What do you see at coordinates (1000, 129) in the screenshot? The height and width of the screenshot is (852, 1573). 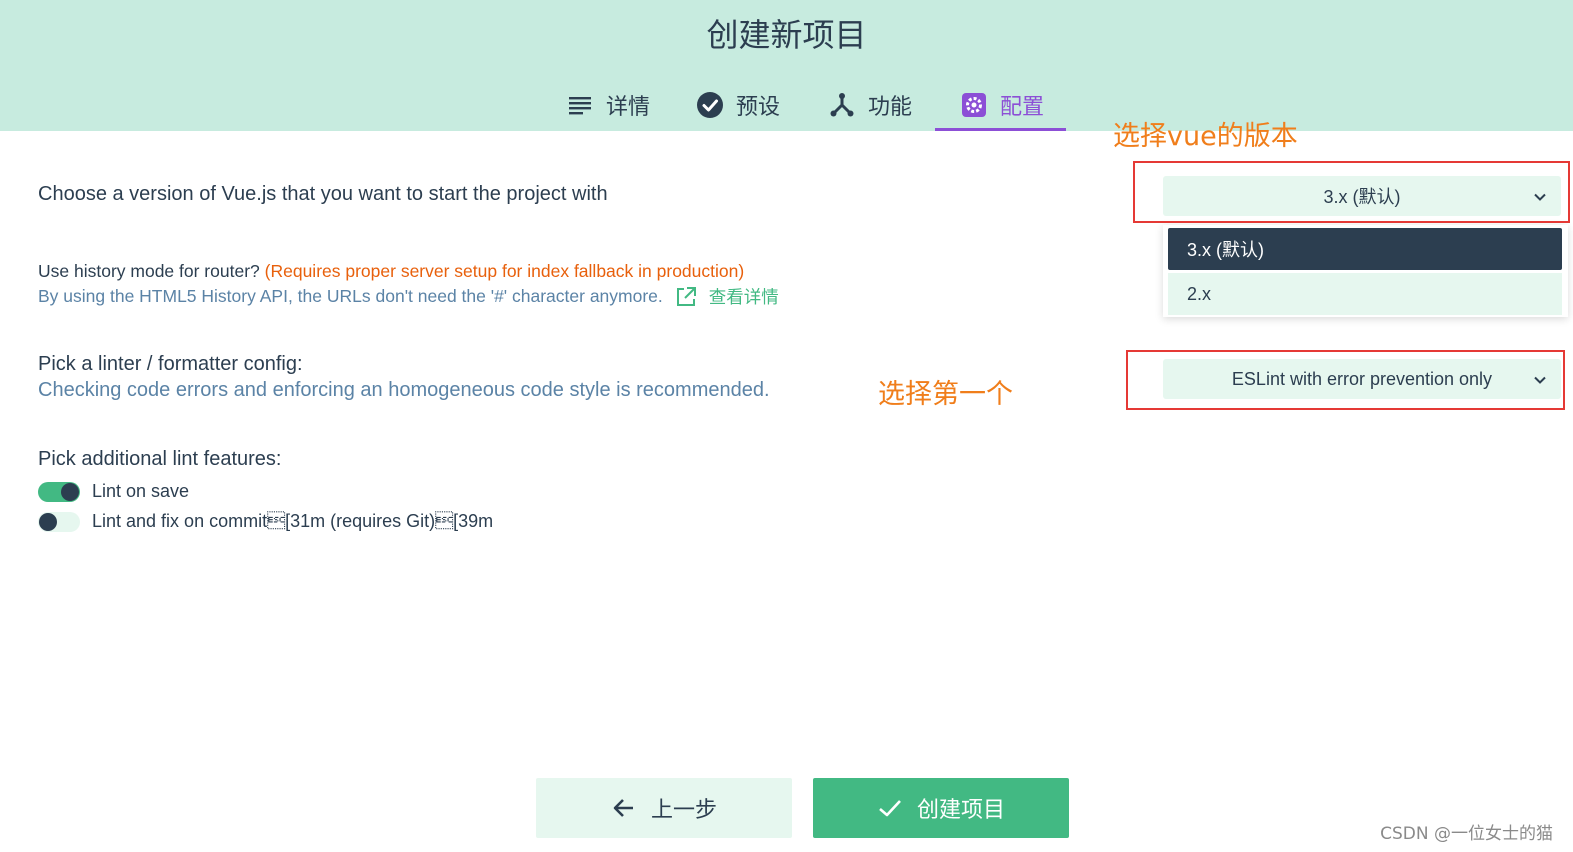 I see `active-tab-indicator` at bounding box center [1000, 129].